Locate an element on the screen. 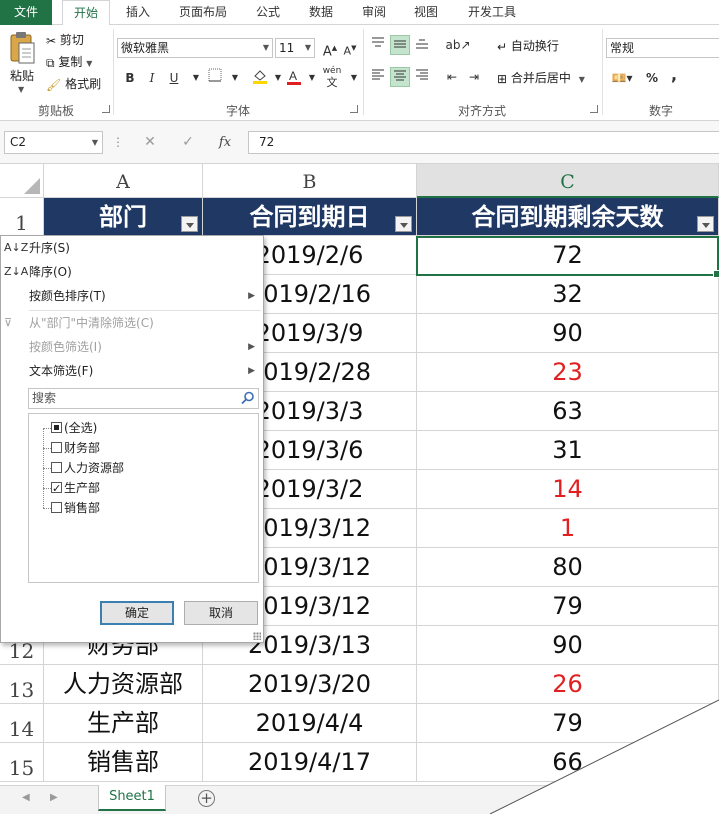 The height and width of the screenshot is (814, 719). table-cell-c: 66 is located at coordinates (568, 762).